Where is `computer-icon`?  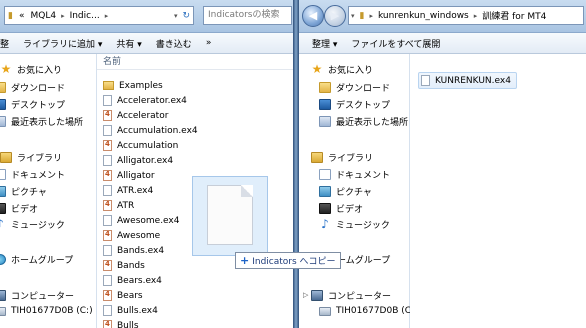
computer-icon is located at coordinates (317, 295).